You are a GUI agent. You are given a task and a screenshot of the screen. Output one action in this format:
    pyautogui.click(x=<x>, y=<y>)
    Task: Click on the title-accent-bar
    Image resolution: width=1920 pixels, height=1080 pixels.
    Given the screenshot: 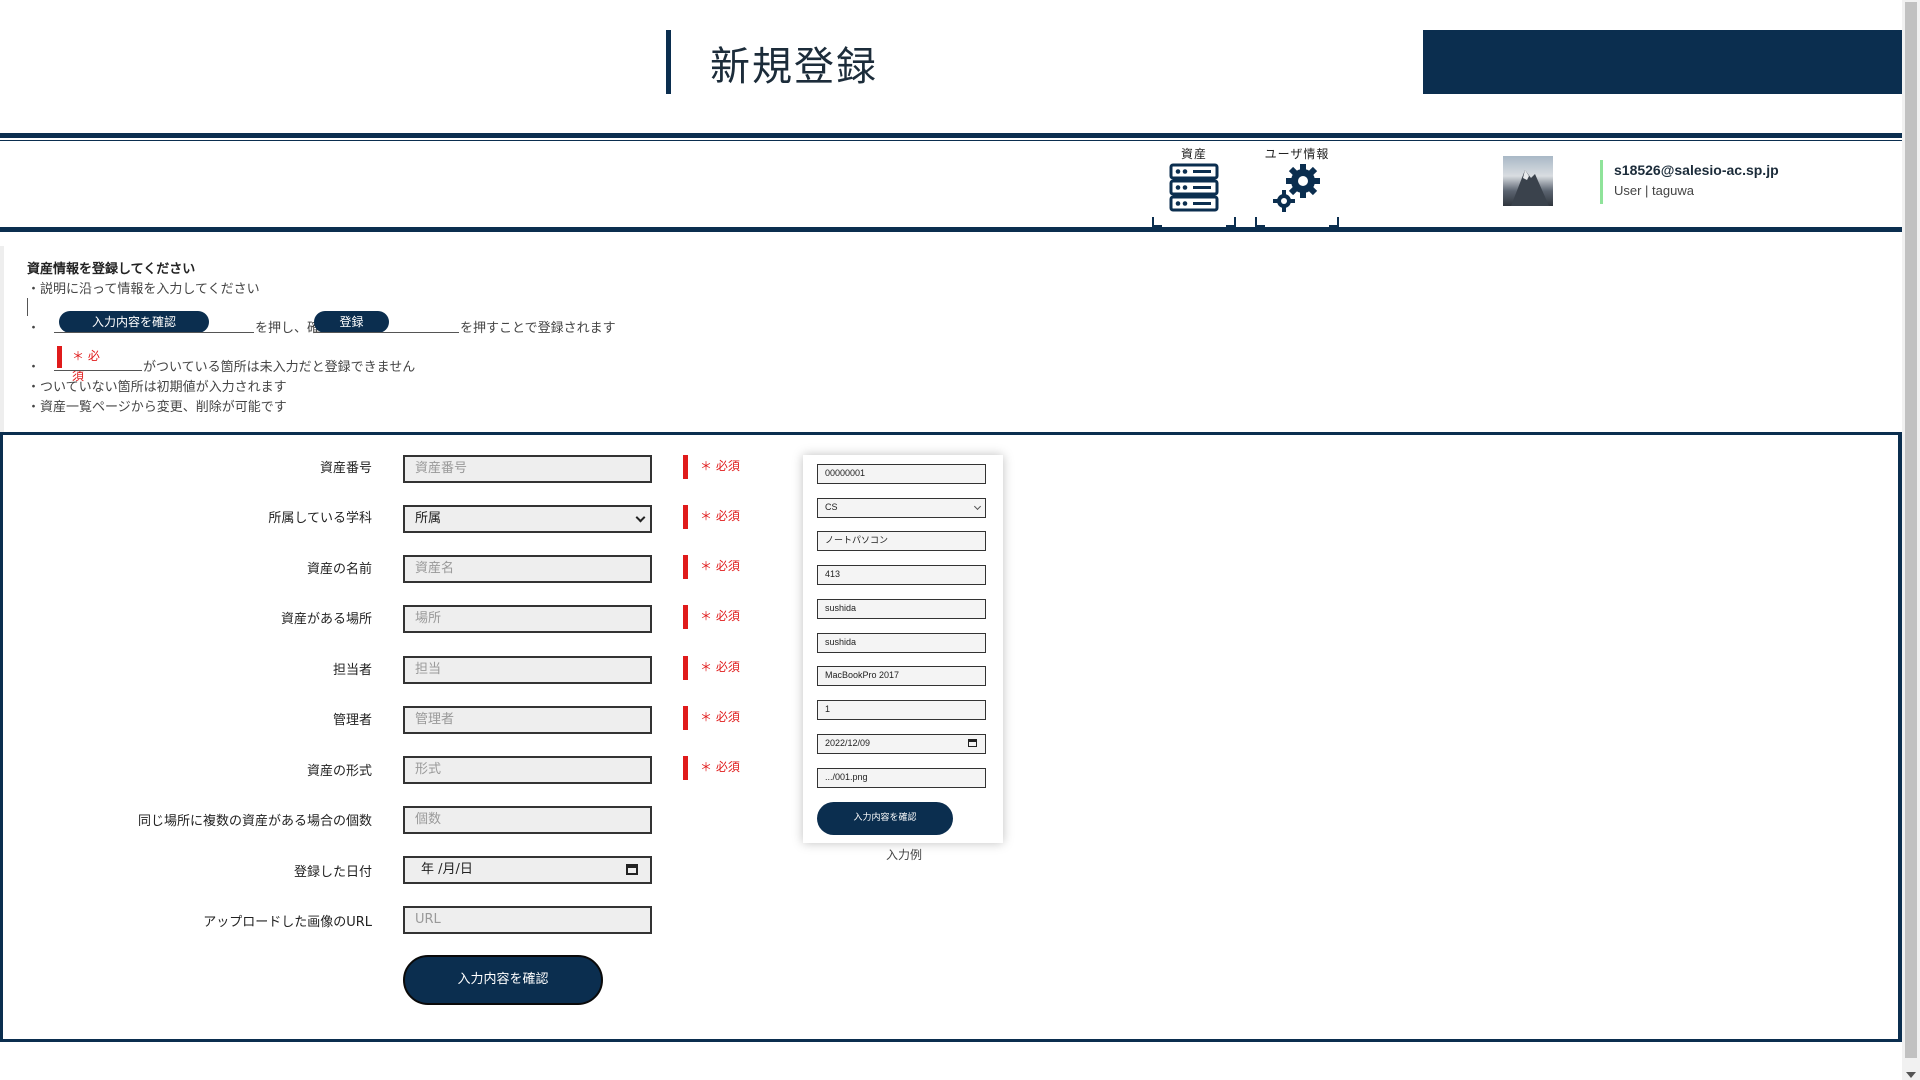 What is the action you would take?
    pyautogui.click(x=668, y=62)
    